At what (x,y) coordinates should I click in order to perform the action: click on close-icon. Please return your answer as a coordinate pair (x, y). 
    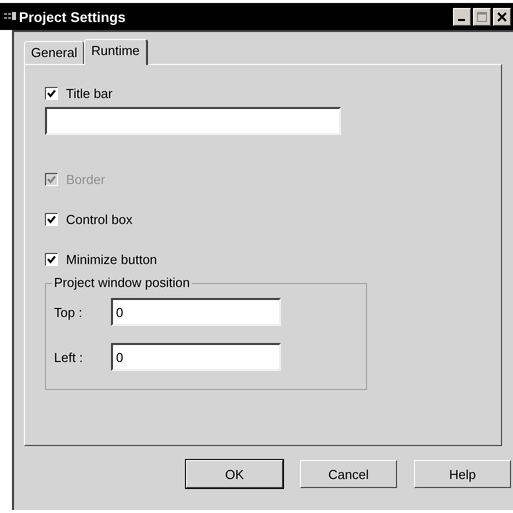
    Looking at the image, I should click on (502, 17).